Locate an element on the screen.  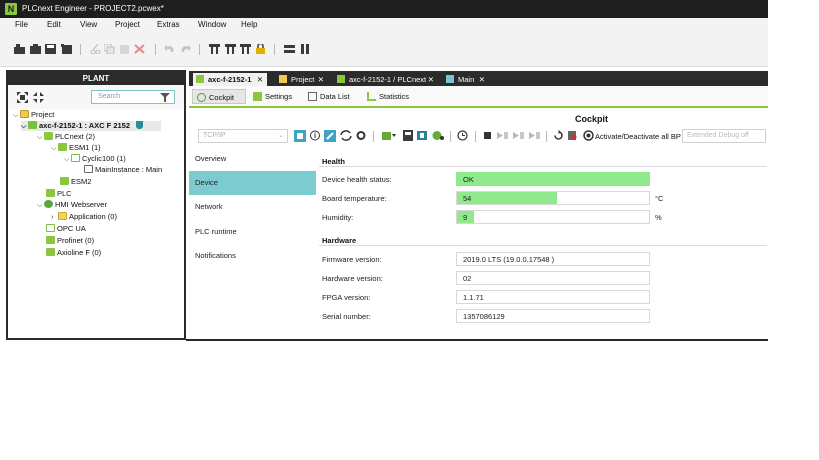
title-bar: N PLCnext Engineer - PROJECT2.pcwex* is located at coordinates (384, 9).